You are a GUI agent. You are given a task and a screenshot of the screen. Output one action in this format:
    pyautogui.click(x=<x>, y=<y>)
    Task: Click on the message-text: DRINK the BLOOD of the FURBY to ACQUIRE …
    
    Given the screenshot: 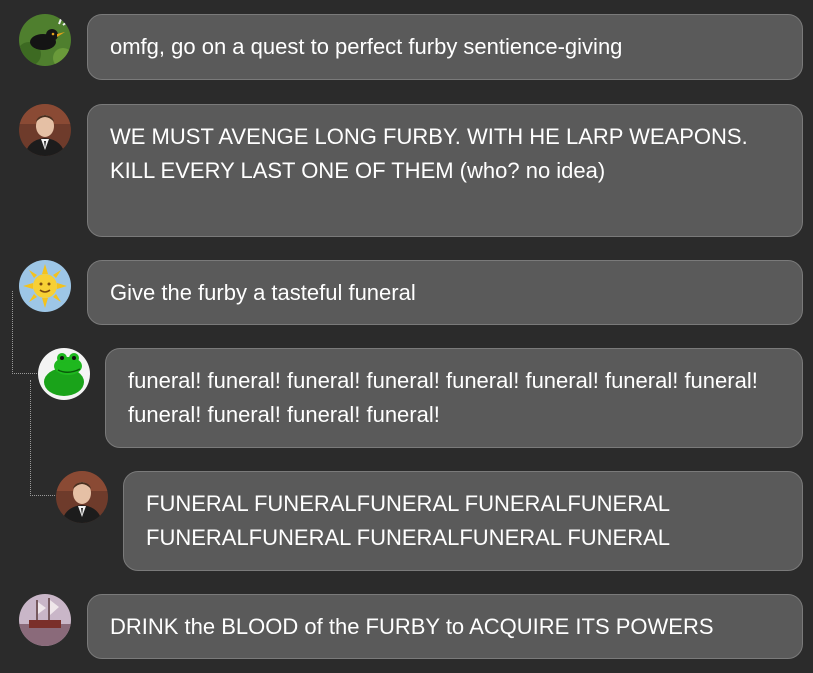 What is the action you would take?
    pyautogui.click(x=412, y=626)
    